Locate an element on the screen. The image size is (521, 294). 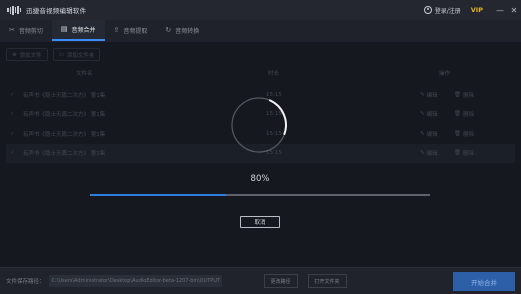
loading-spinner-icon is located at coordinates (259, 125).